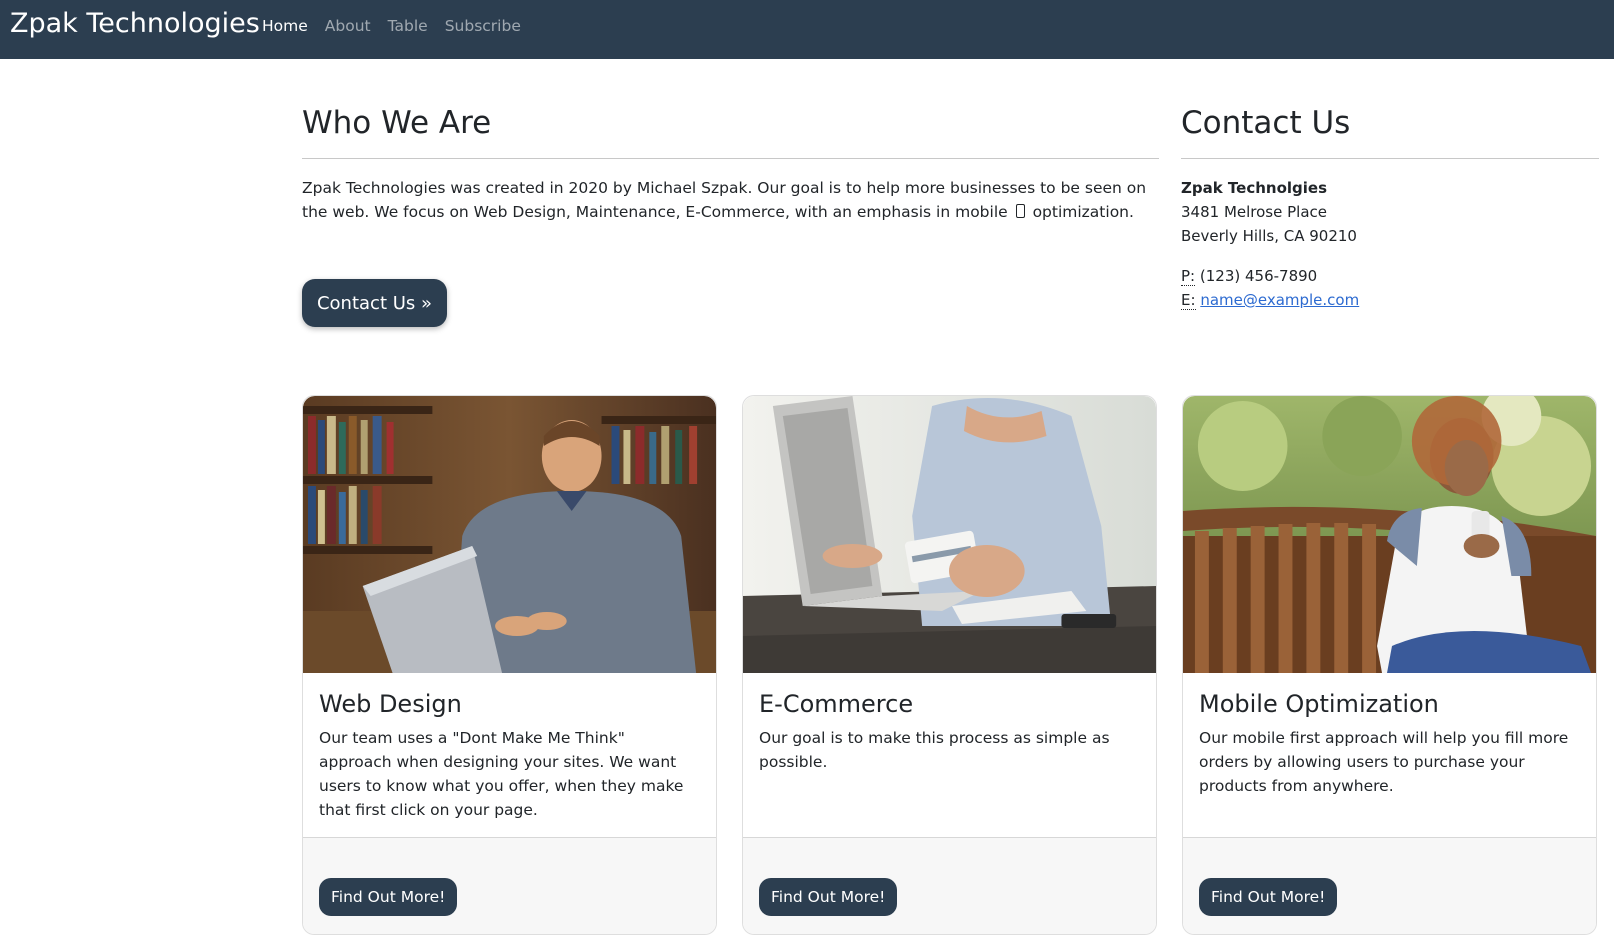 The height and width of the screenshot is (935, 1614). Describe the element at coordinates (408, 26) in the screenshot. I see `nav-link-table: Table` at that location.